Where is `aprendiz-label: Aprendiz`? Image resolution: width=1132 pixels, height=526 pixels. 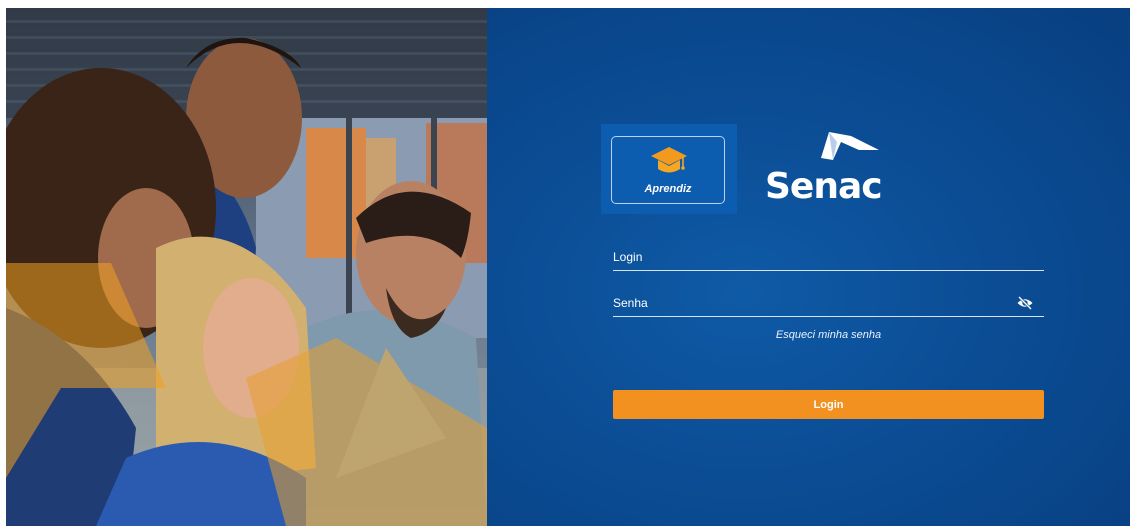
aprendiz-label: Aprendiz is located at coordinates (668, 189).